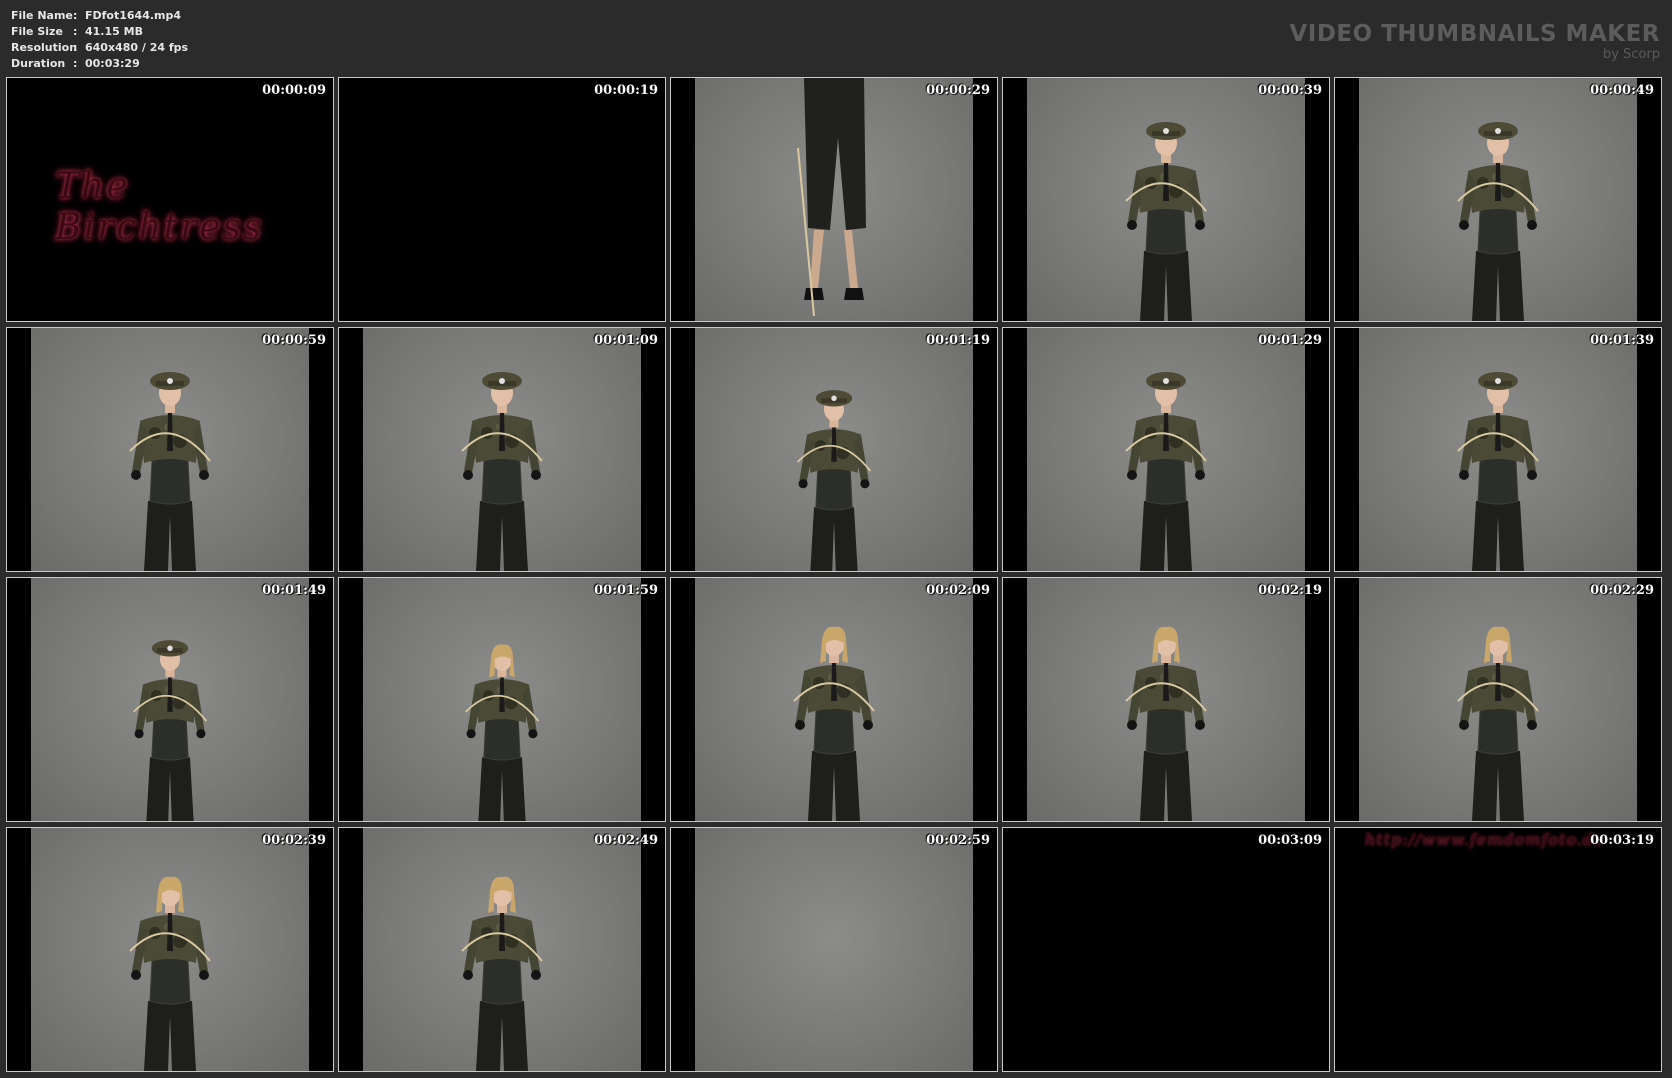 Image resolution: width=1672 pixels, height=1078 pixels. I want to click on timestamp: 00:02:09, so click(958, 590).